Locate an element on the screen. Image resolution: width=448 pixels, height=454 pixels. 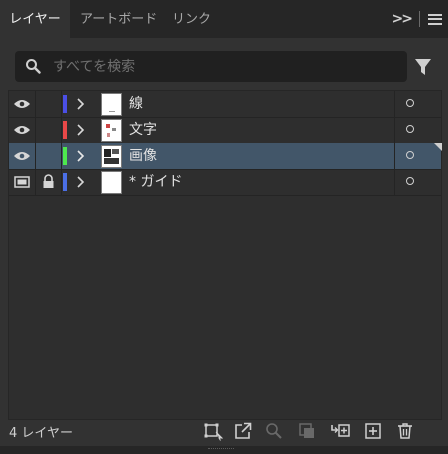
panel-overflow-icon: >> is located at coordinates (403, 19).